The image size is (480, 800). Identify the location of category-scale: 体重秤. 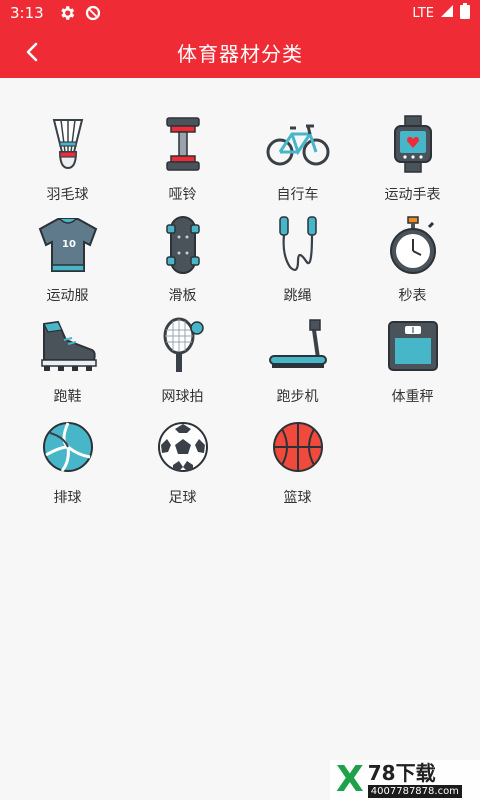
(412, 362).